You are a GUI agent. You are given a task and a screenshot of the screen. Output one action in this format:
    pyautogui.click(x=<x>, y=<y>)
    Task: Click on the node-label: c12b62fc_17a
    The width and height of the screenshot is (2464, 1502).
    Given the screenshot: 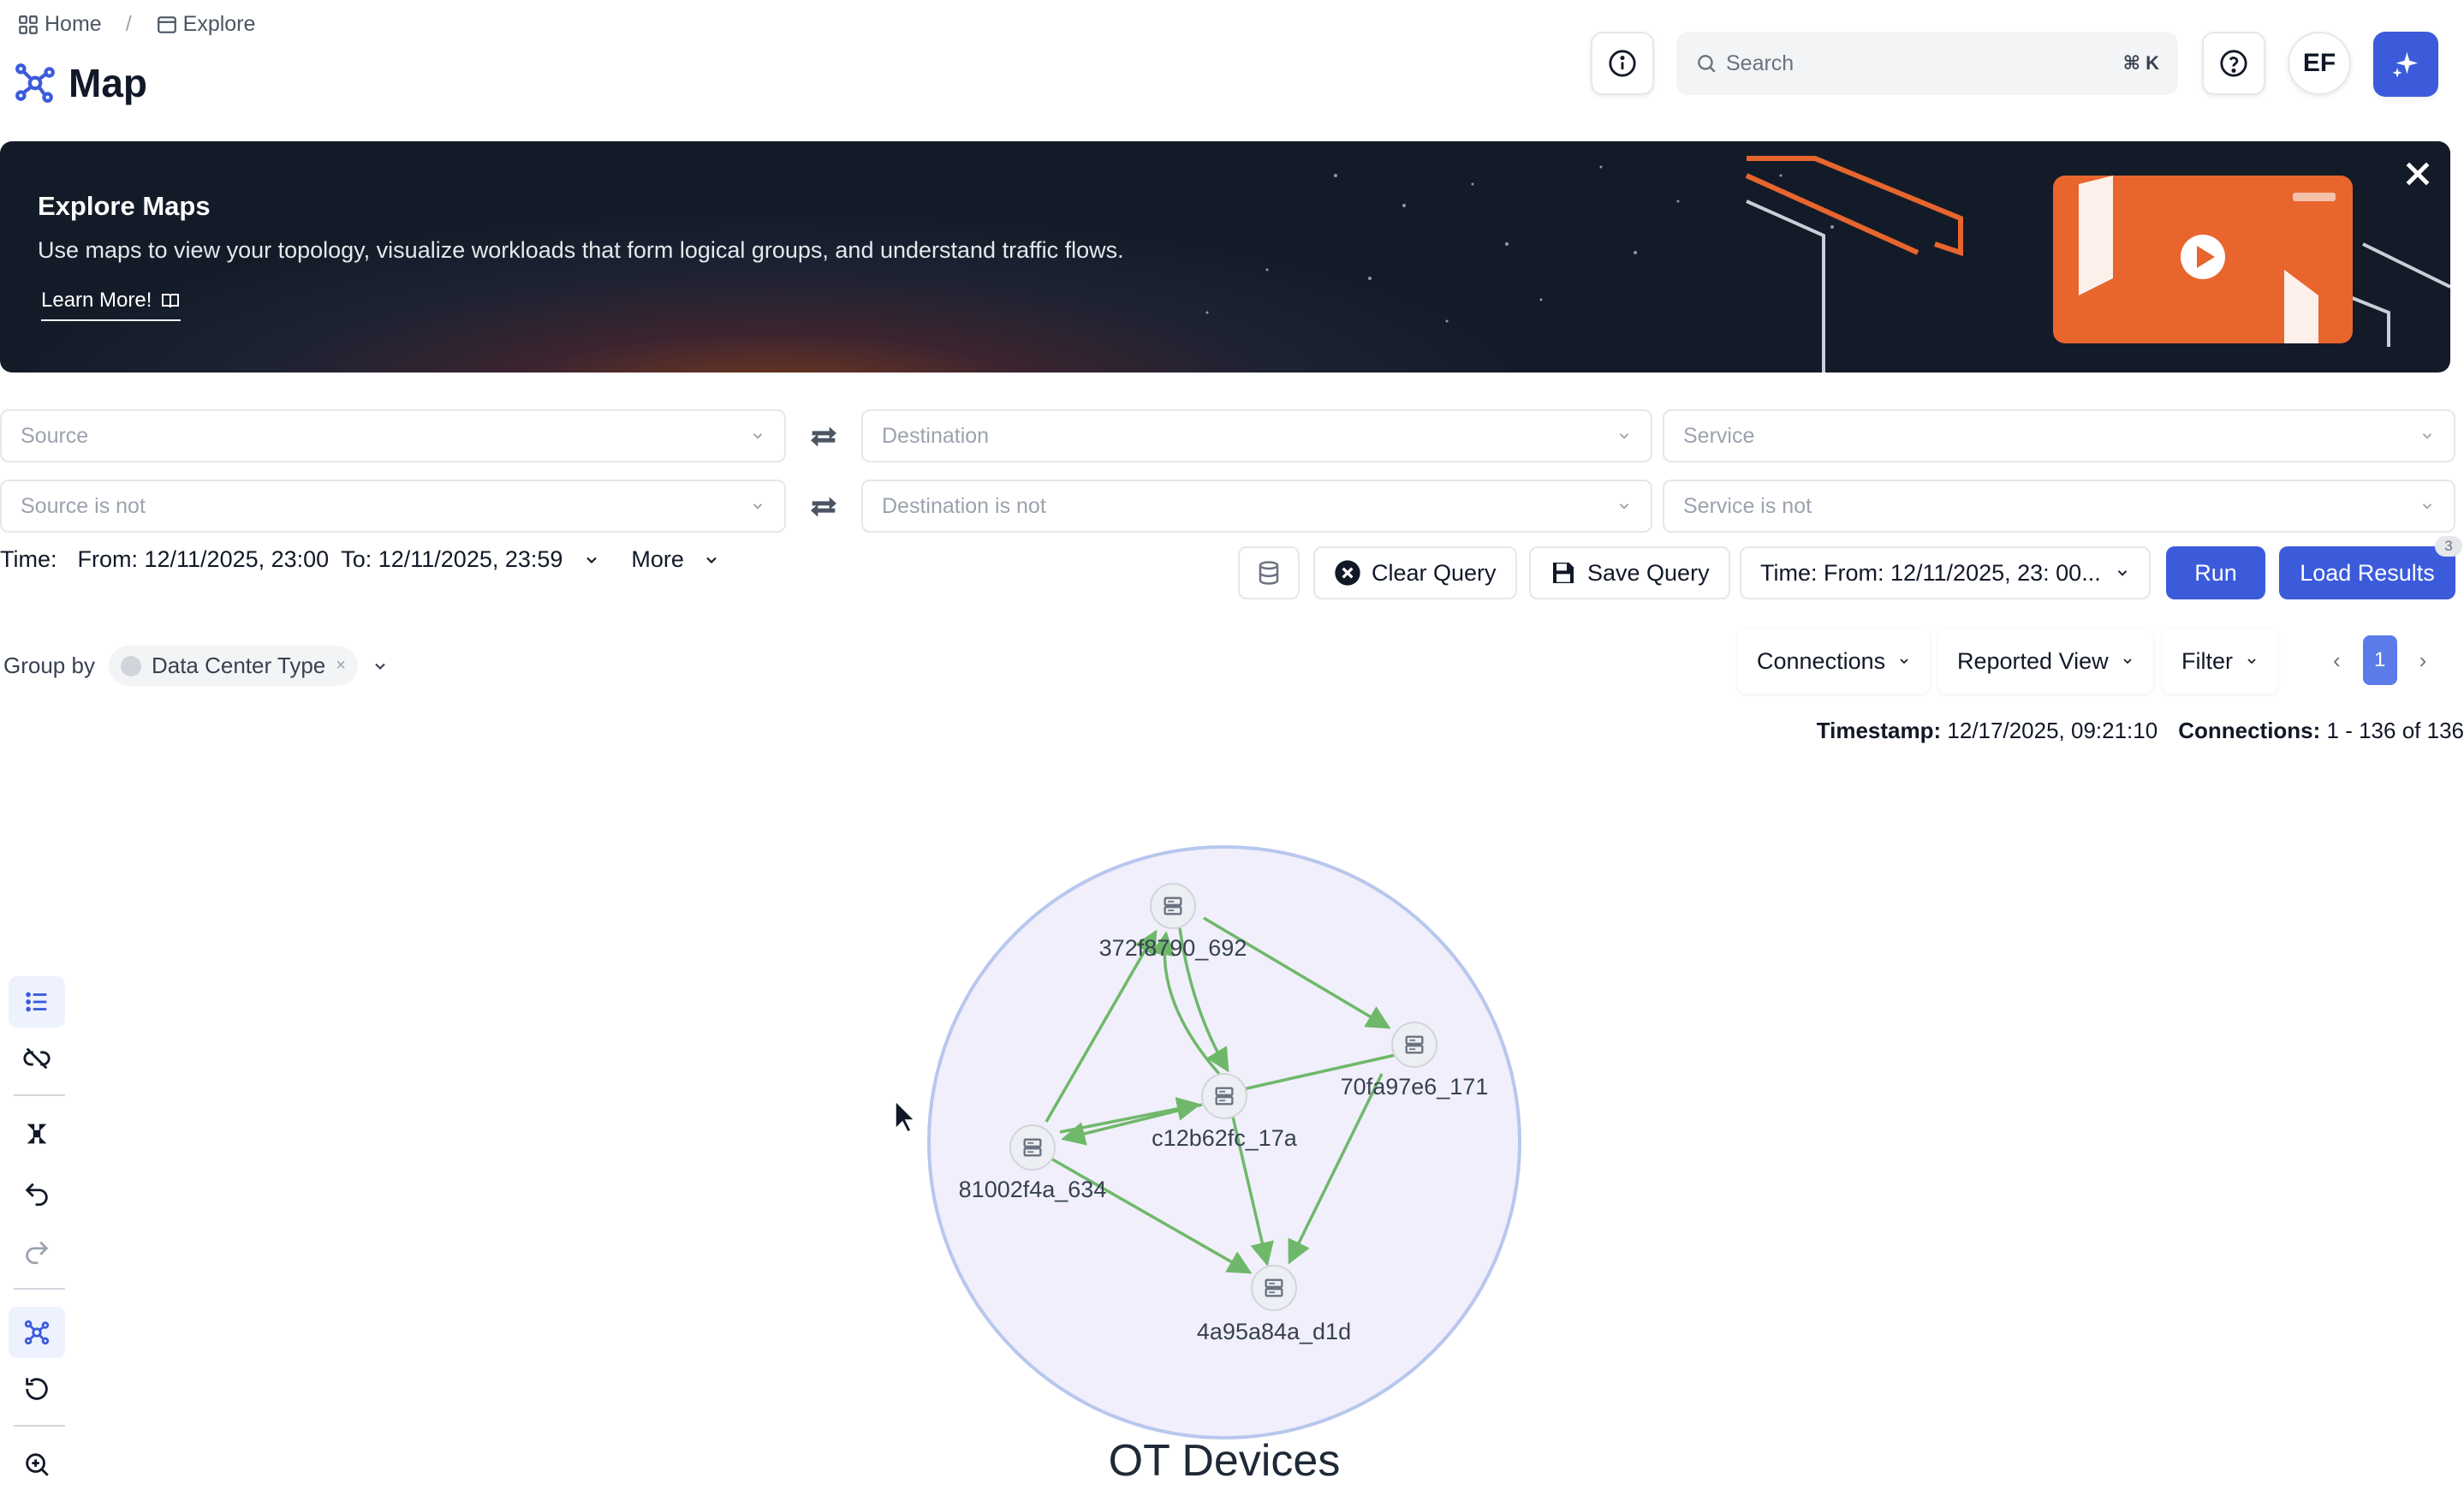 What is the action you would take?
    pyautogui.click(x=1225, y=1138)
    